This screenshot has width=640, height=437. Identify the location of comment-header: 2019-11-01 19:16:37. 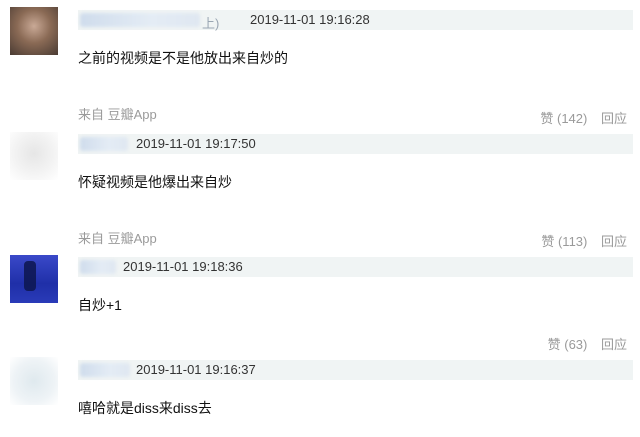
(355, 370).